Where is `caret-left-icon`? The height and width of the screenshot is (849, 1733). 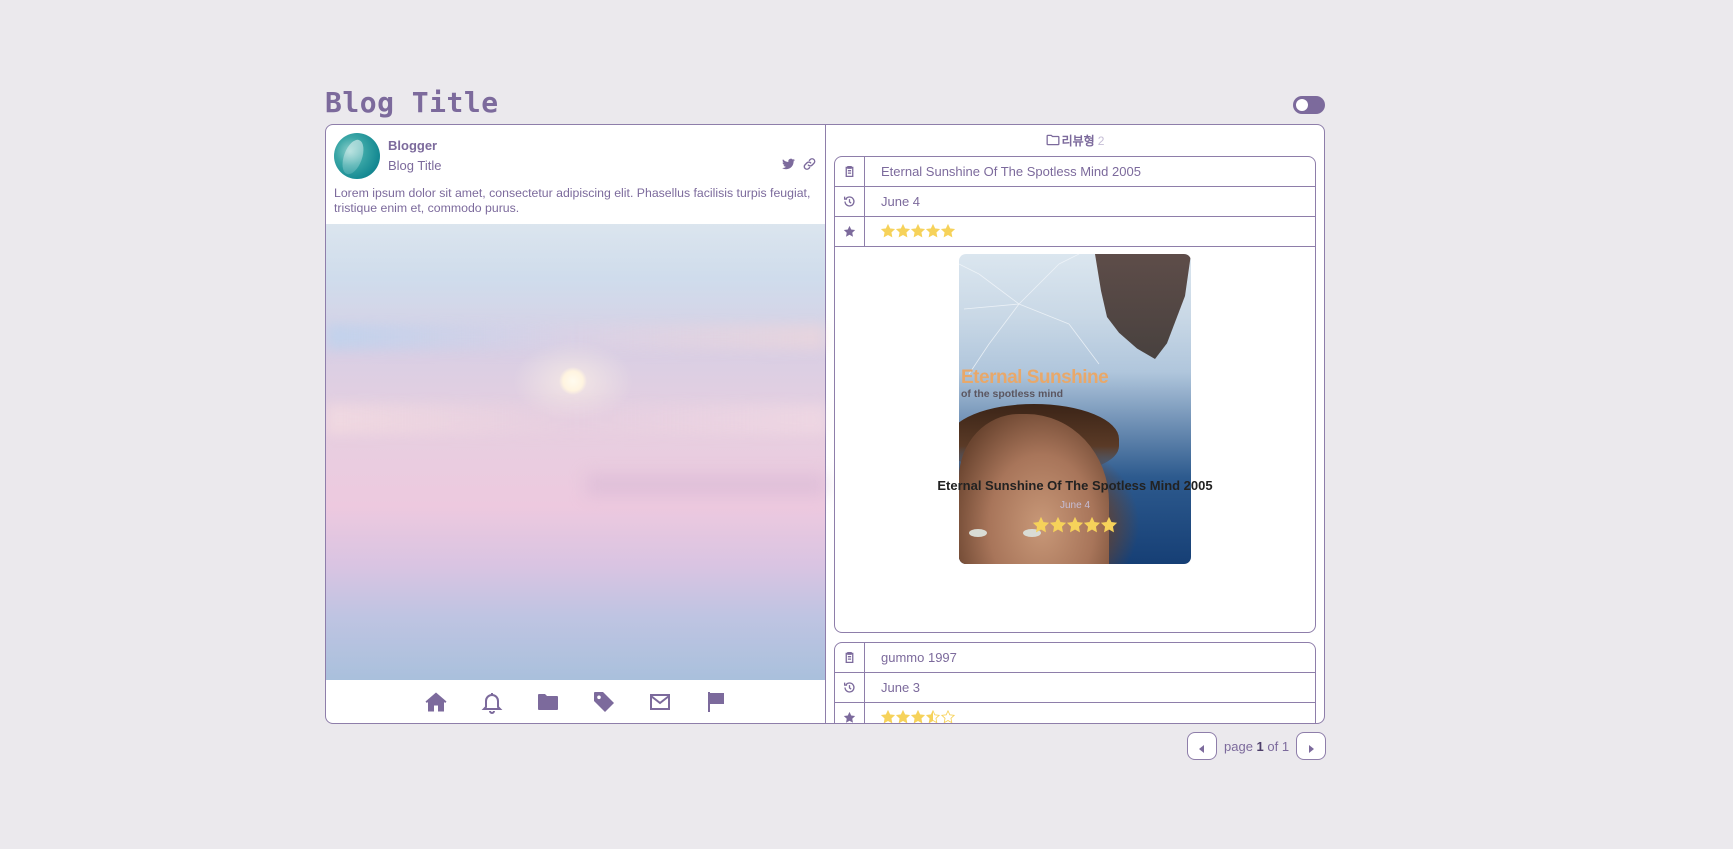
caret-left-icon is located at coordinates (1202, 747).